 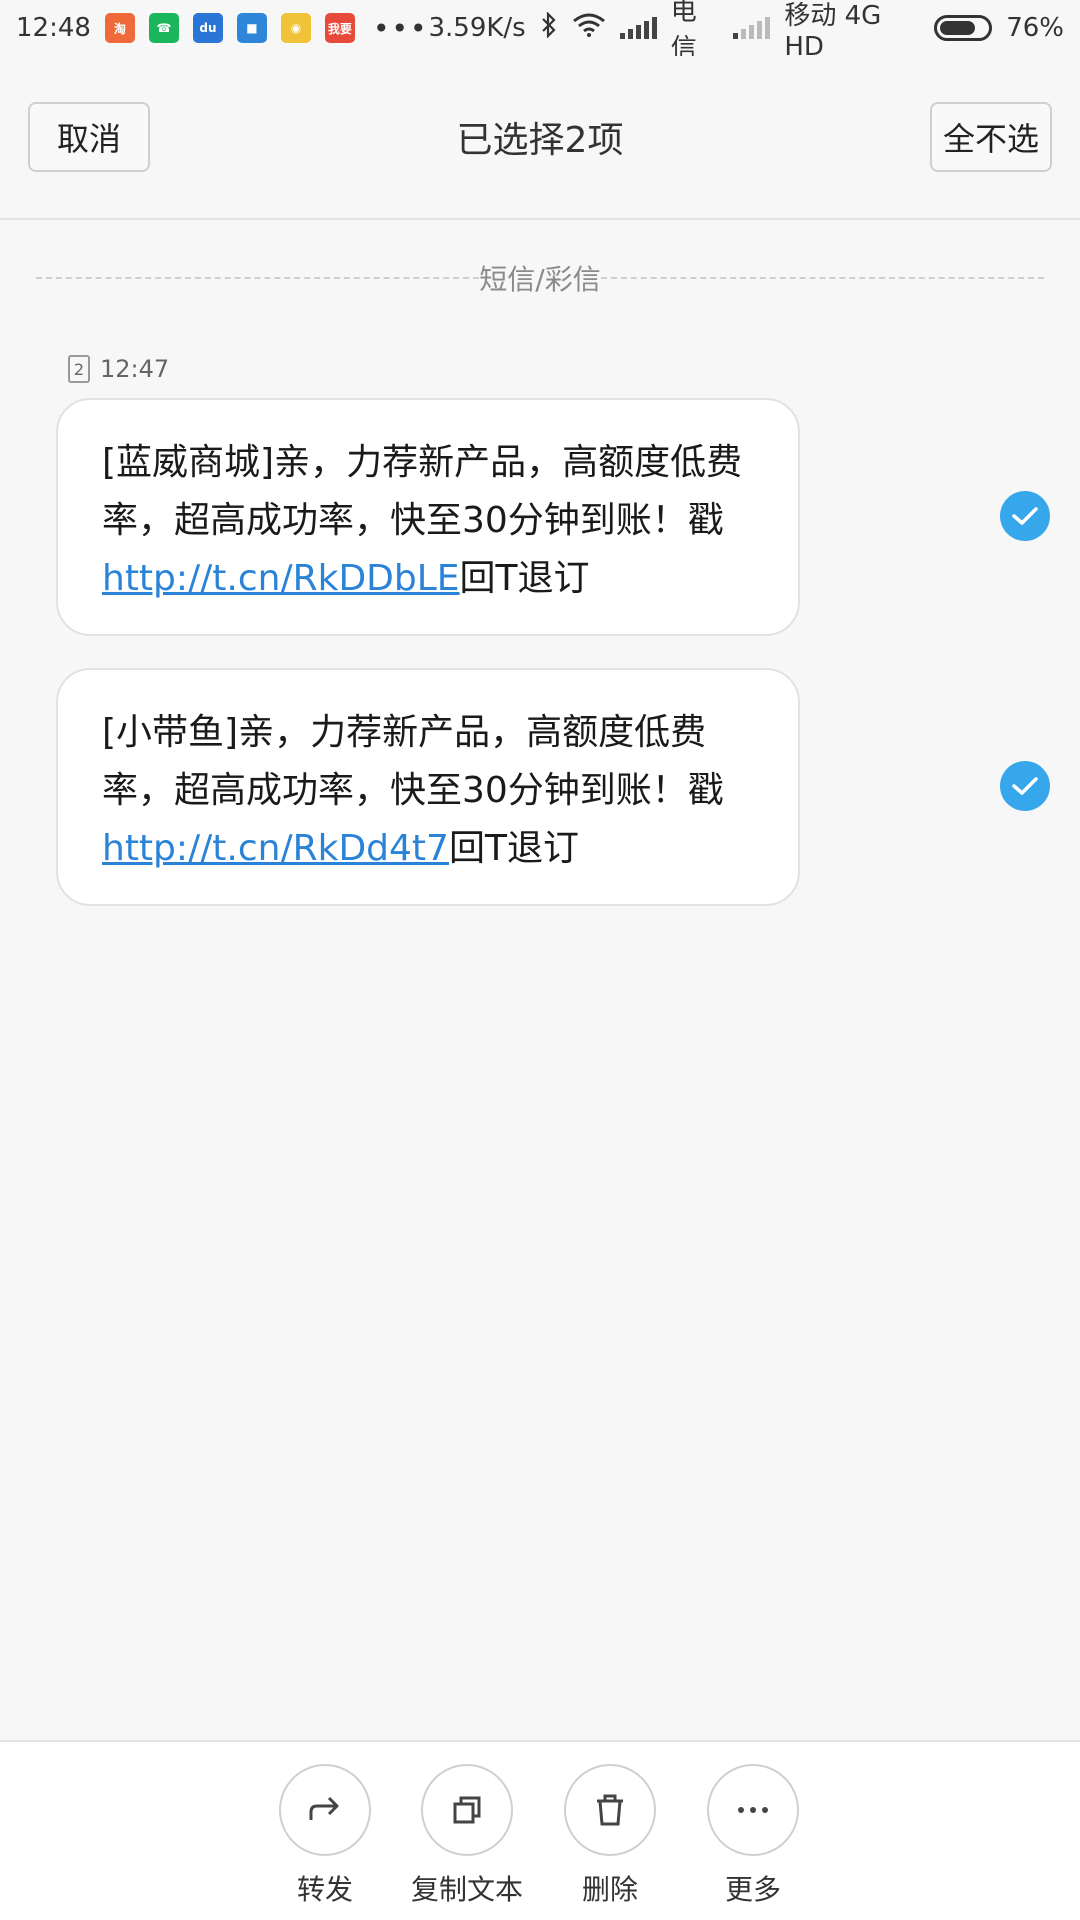 I want to click on more-button: 更多, so click(x=753, y=1836).